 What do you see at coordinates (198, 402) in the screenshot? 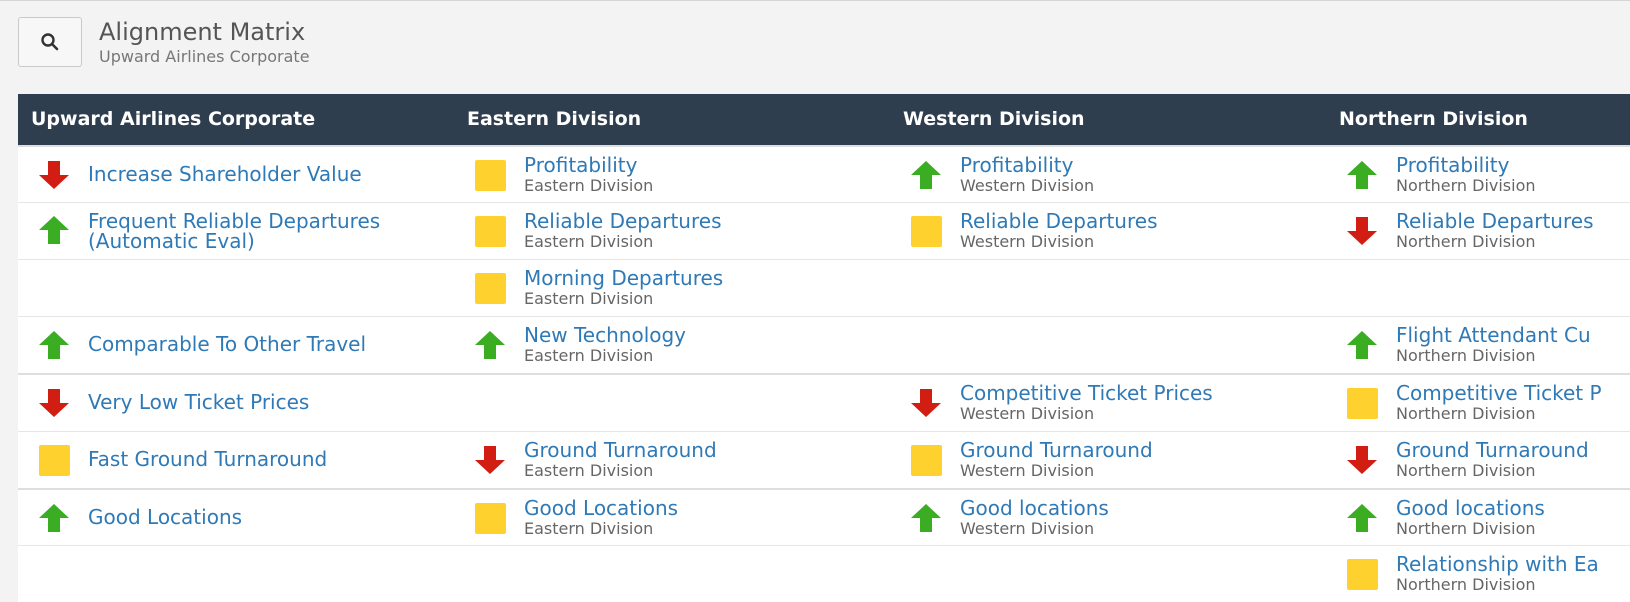
I see `goal-link: Very Low Ticket Prices` at bounding box center [198, 402].